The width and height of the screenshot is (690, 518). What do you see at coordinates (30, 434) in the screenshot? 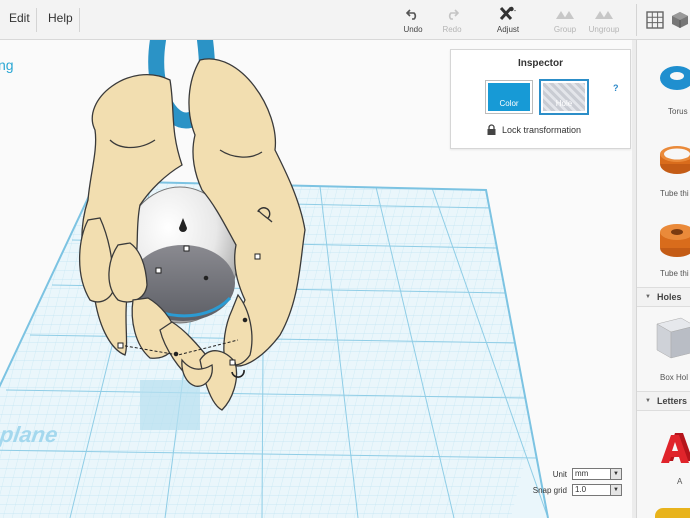
I see `workplane-label: plane` at bounding box center [30, 434].